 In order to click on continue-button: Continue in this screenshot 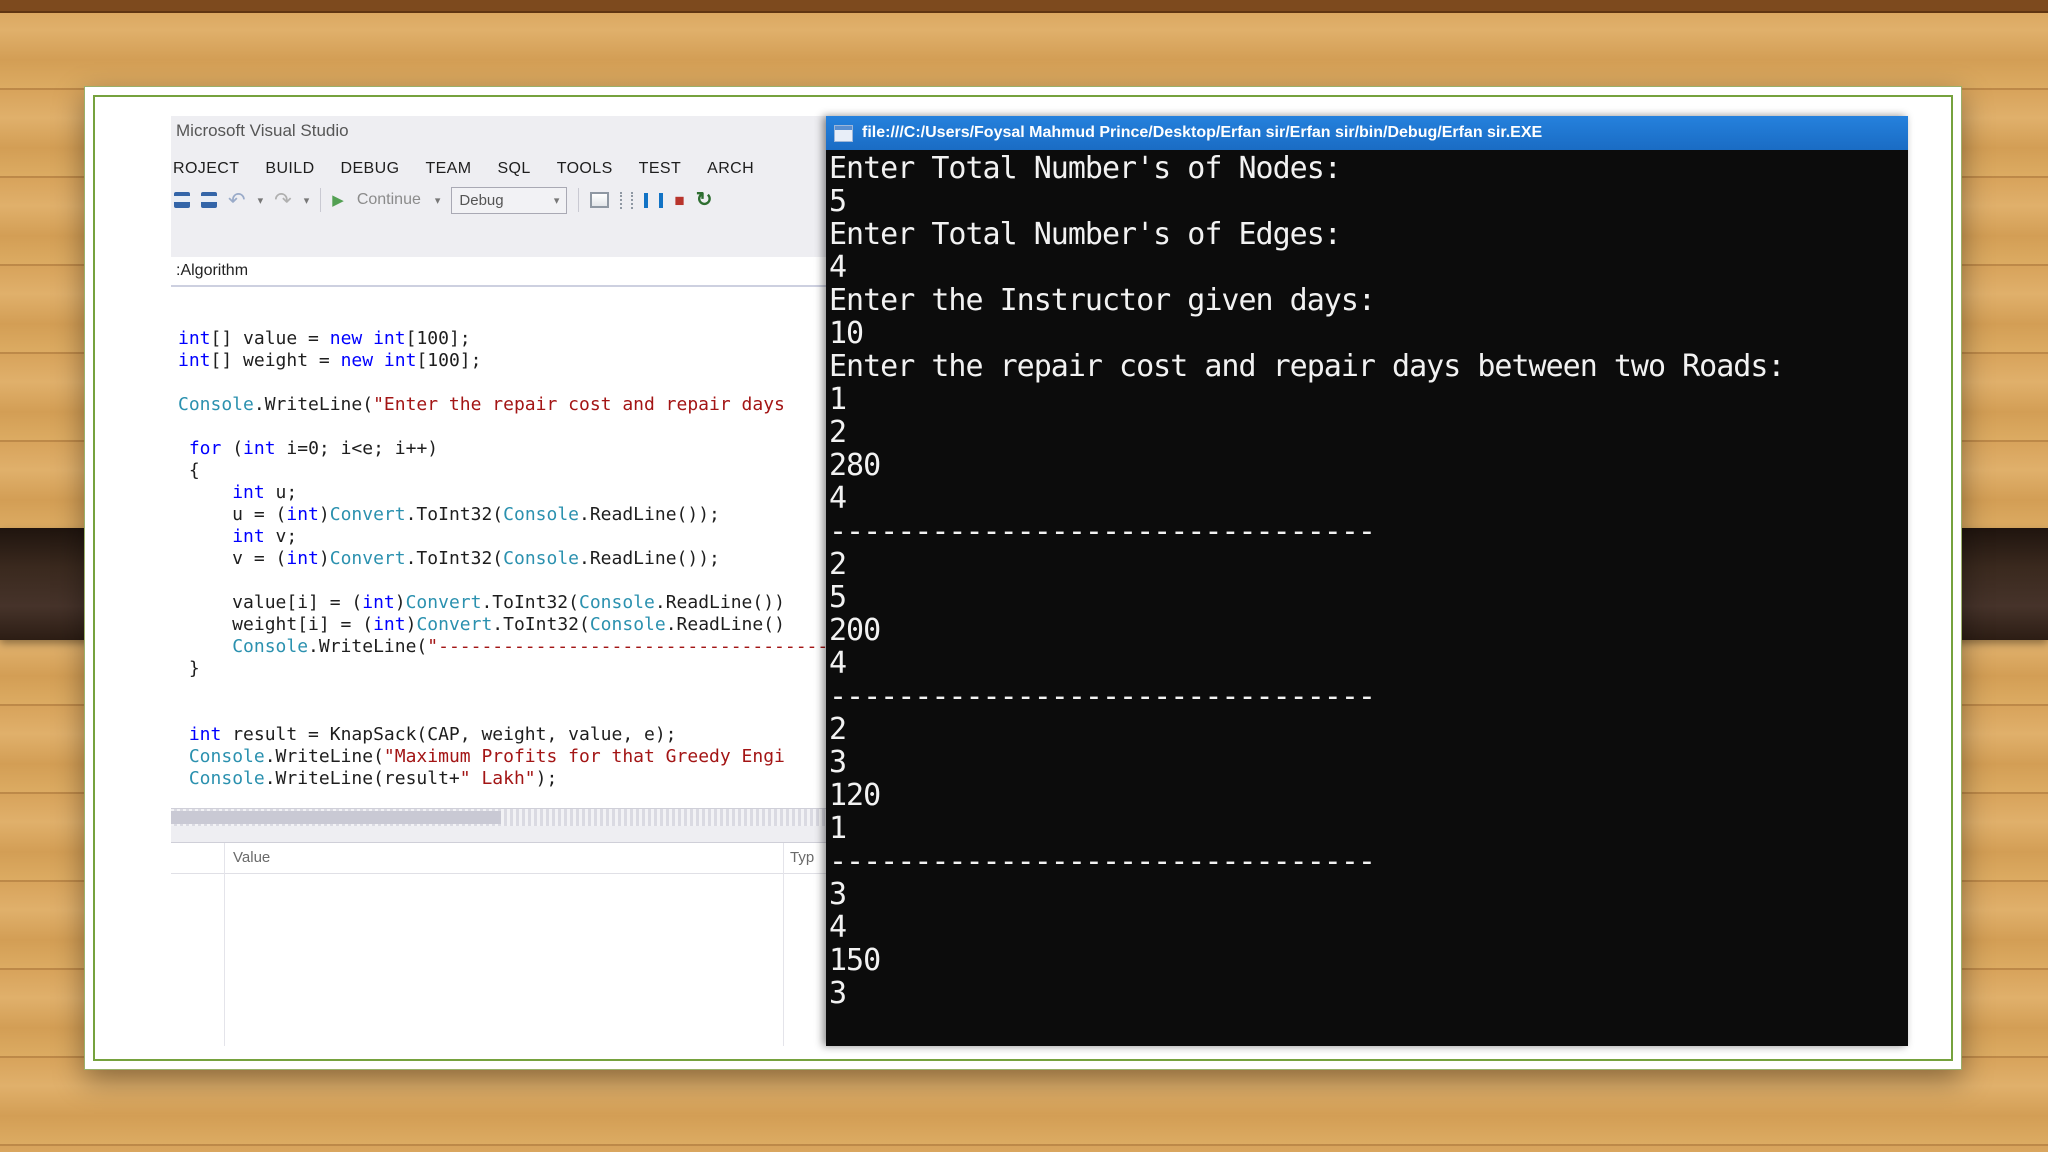, I will do `click(389, 200)`.